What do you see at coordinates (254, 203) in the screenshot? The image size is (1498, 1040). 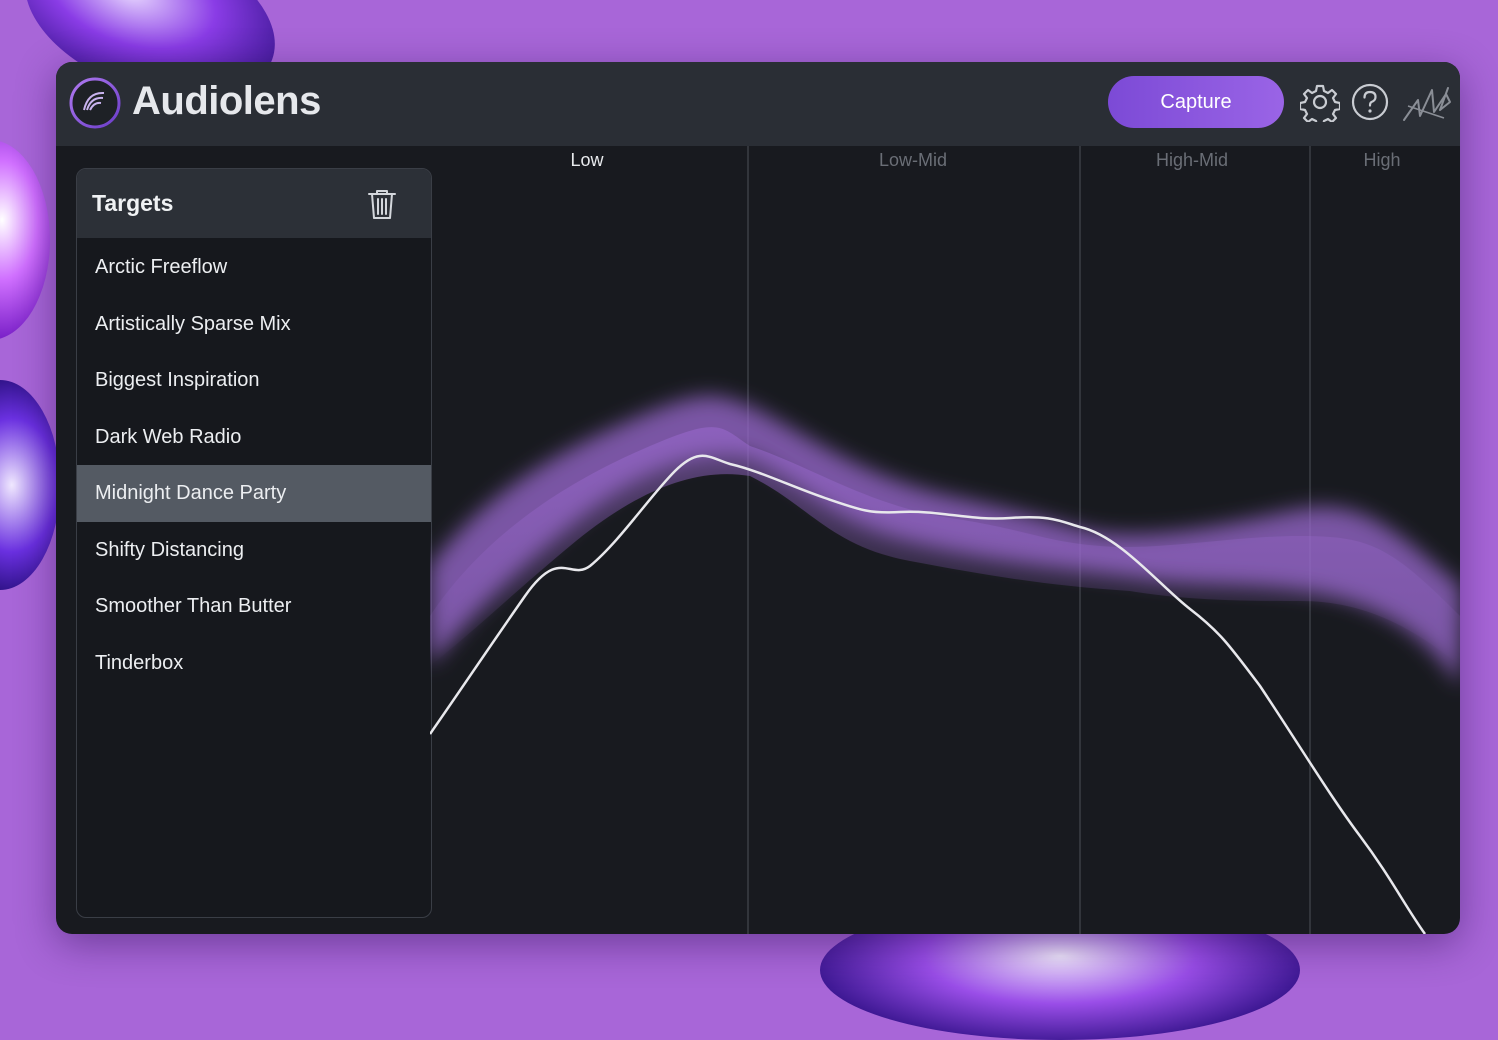 I see `targets-header: Targets` at bounding box center [254, 203].